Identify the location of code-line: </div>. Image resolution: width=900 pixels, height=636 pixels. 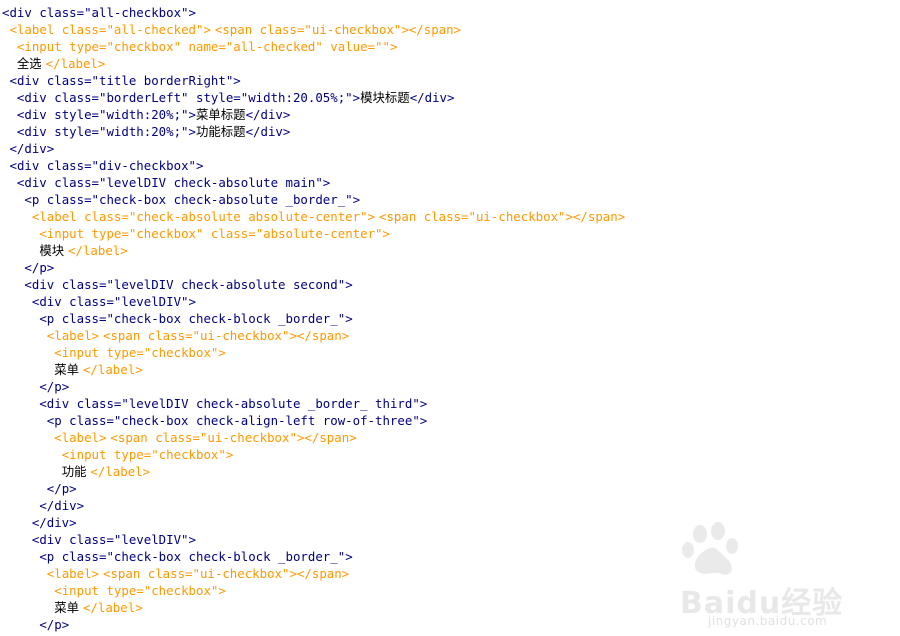
(313, 522).